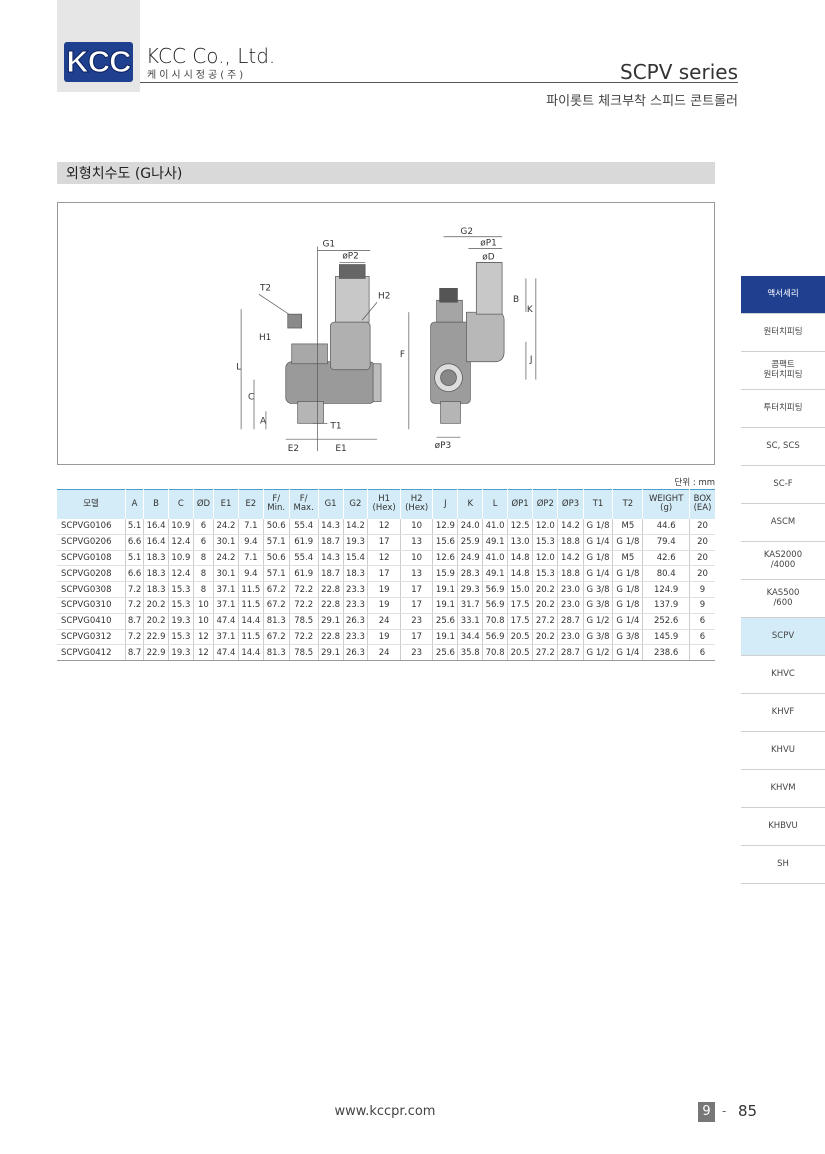 Image resolution: width=825 pixels, height=1154 pixels. I want to click on table-cell: 7.2, so click(134, 605).